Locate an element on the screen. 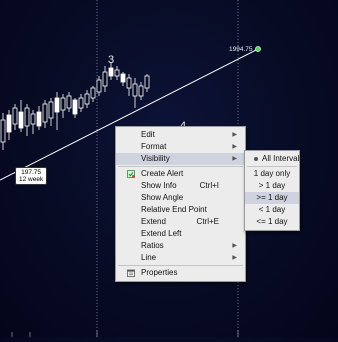 The image size is (338, 342). trendline-anchor-handle is located at coordinates (258, 49).